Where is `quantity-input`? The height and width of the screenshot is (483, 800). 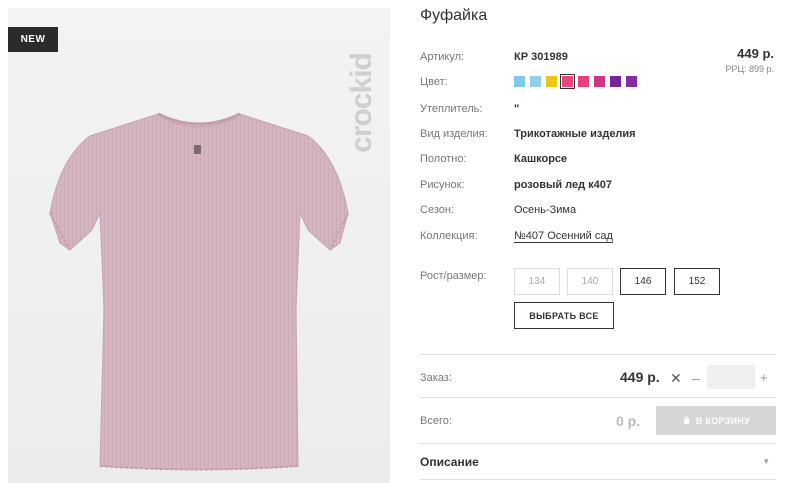 quantity-input is located at coordinates (731, 377).